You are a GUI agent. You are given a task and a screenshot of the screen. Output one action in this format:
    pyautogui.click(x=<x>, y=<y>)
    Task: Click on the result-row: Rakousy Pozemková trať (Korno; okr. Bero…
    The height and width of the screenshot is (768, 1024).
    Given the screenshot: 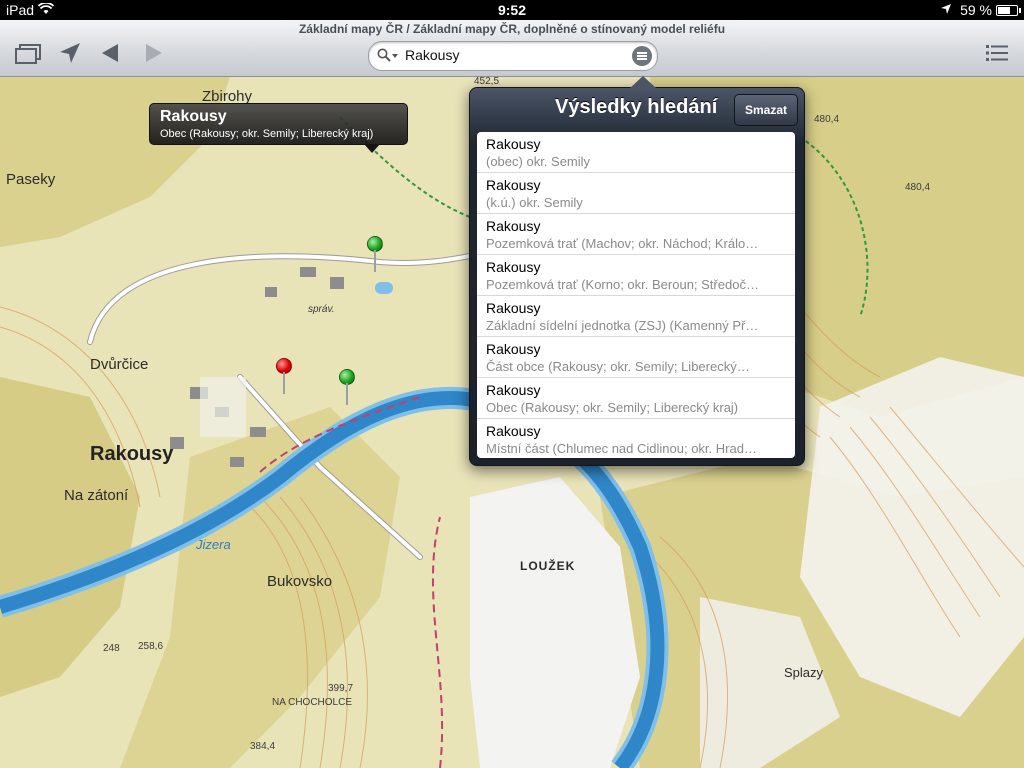 What is the action you would take?
    pyautogui.click(x=636, y=275)
    